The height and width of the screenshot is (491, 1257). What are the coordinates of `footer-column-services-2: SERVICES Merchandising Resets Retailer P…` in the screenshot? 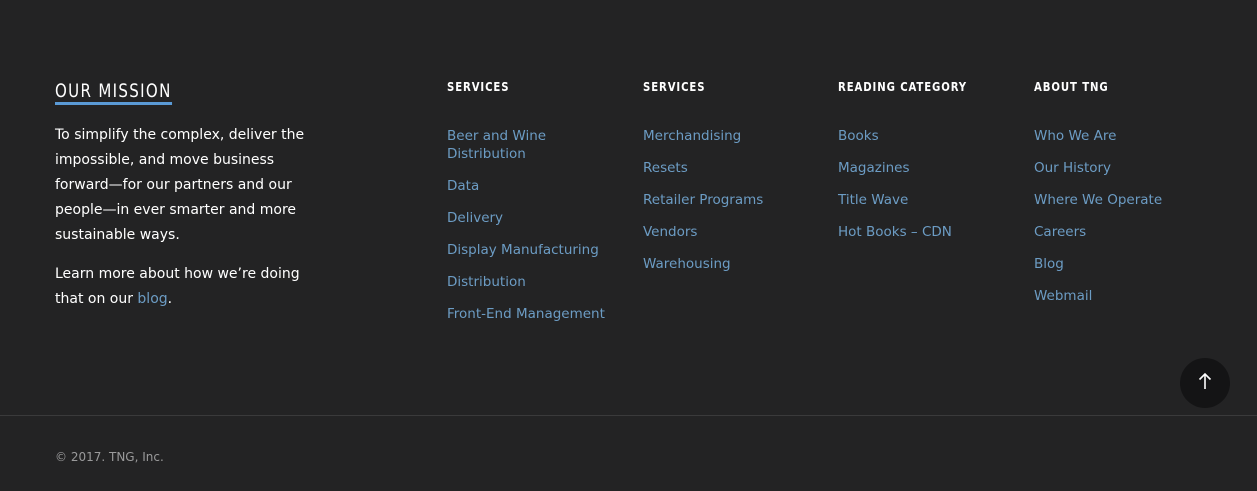 It's located at (728, 183).